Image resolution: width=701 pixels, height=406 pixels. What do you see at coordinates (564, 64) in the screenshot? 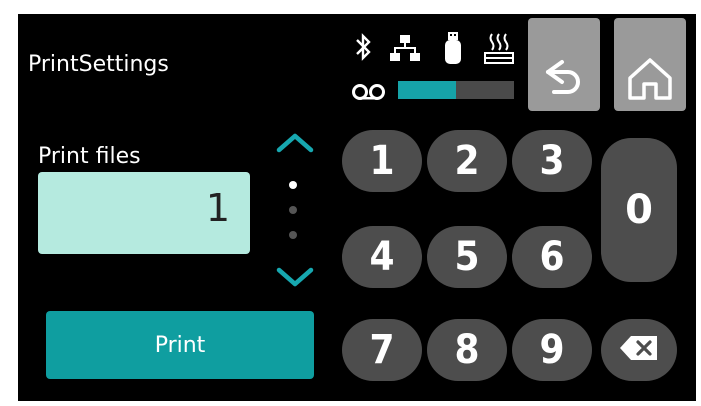
I see `back-button` at bounding box center [564, 64].